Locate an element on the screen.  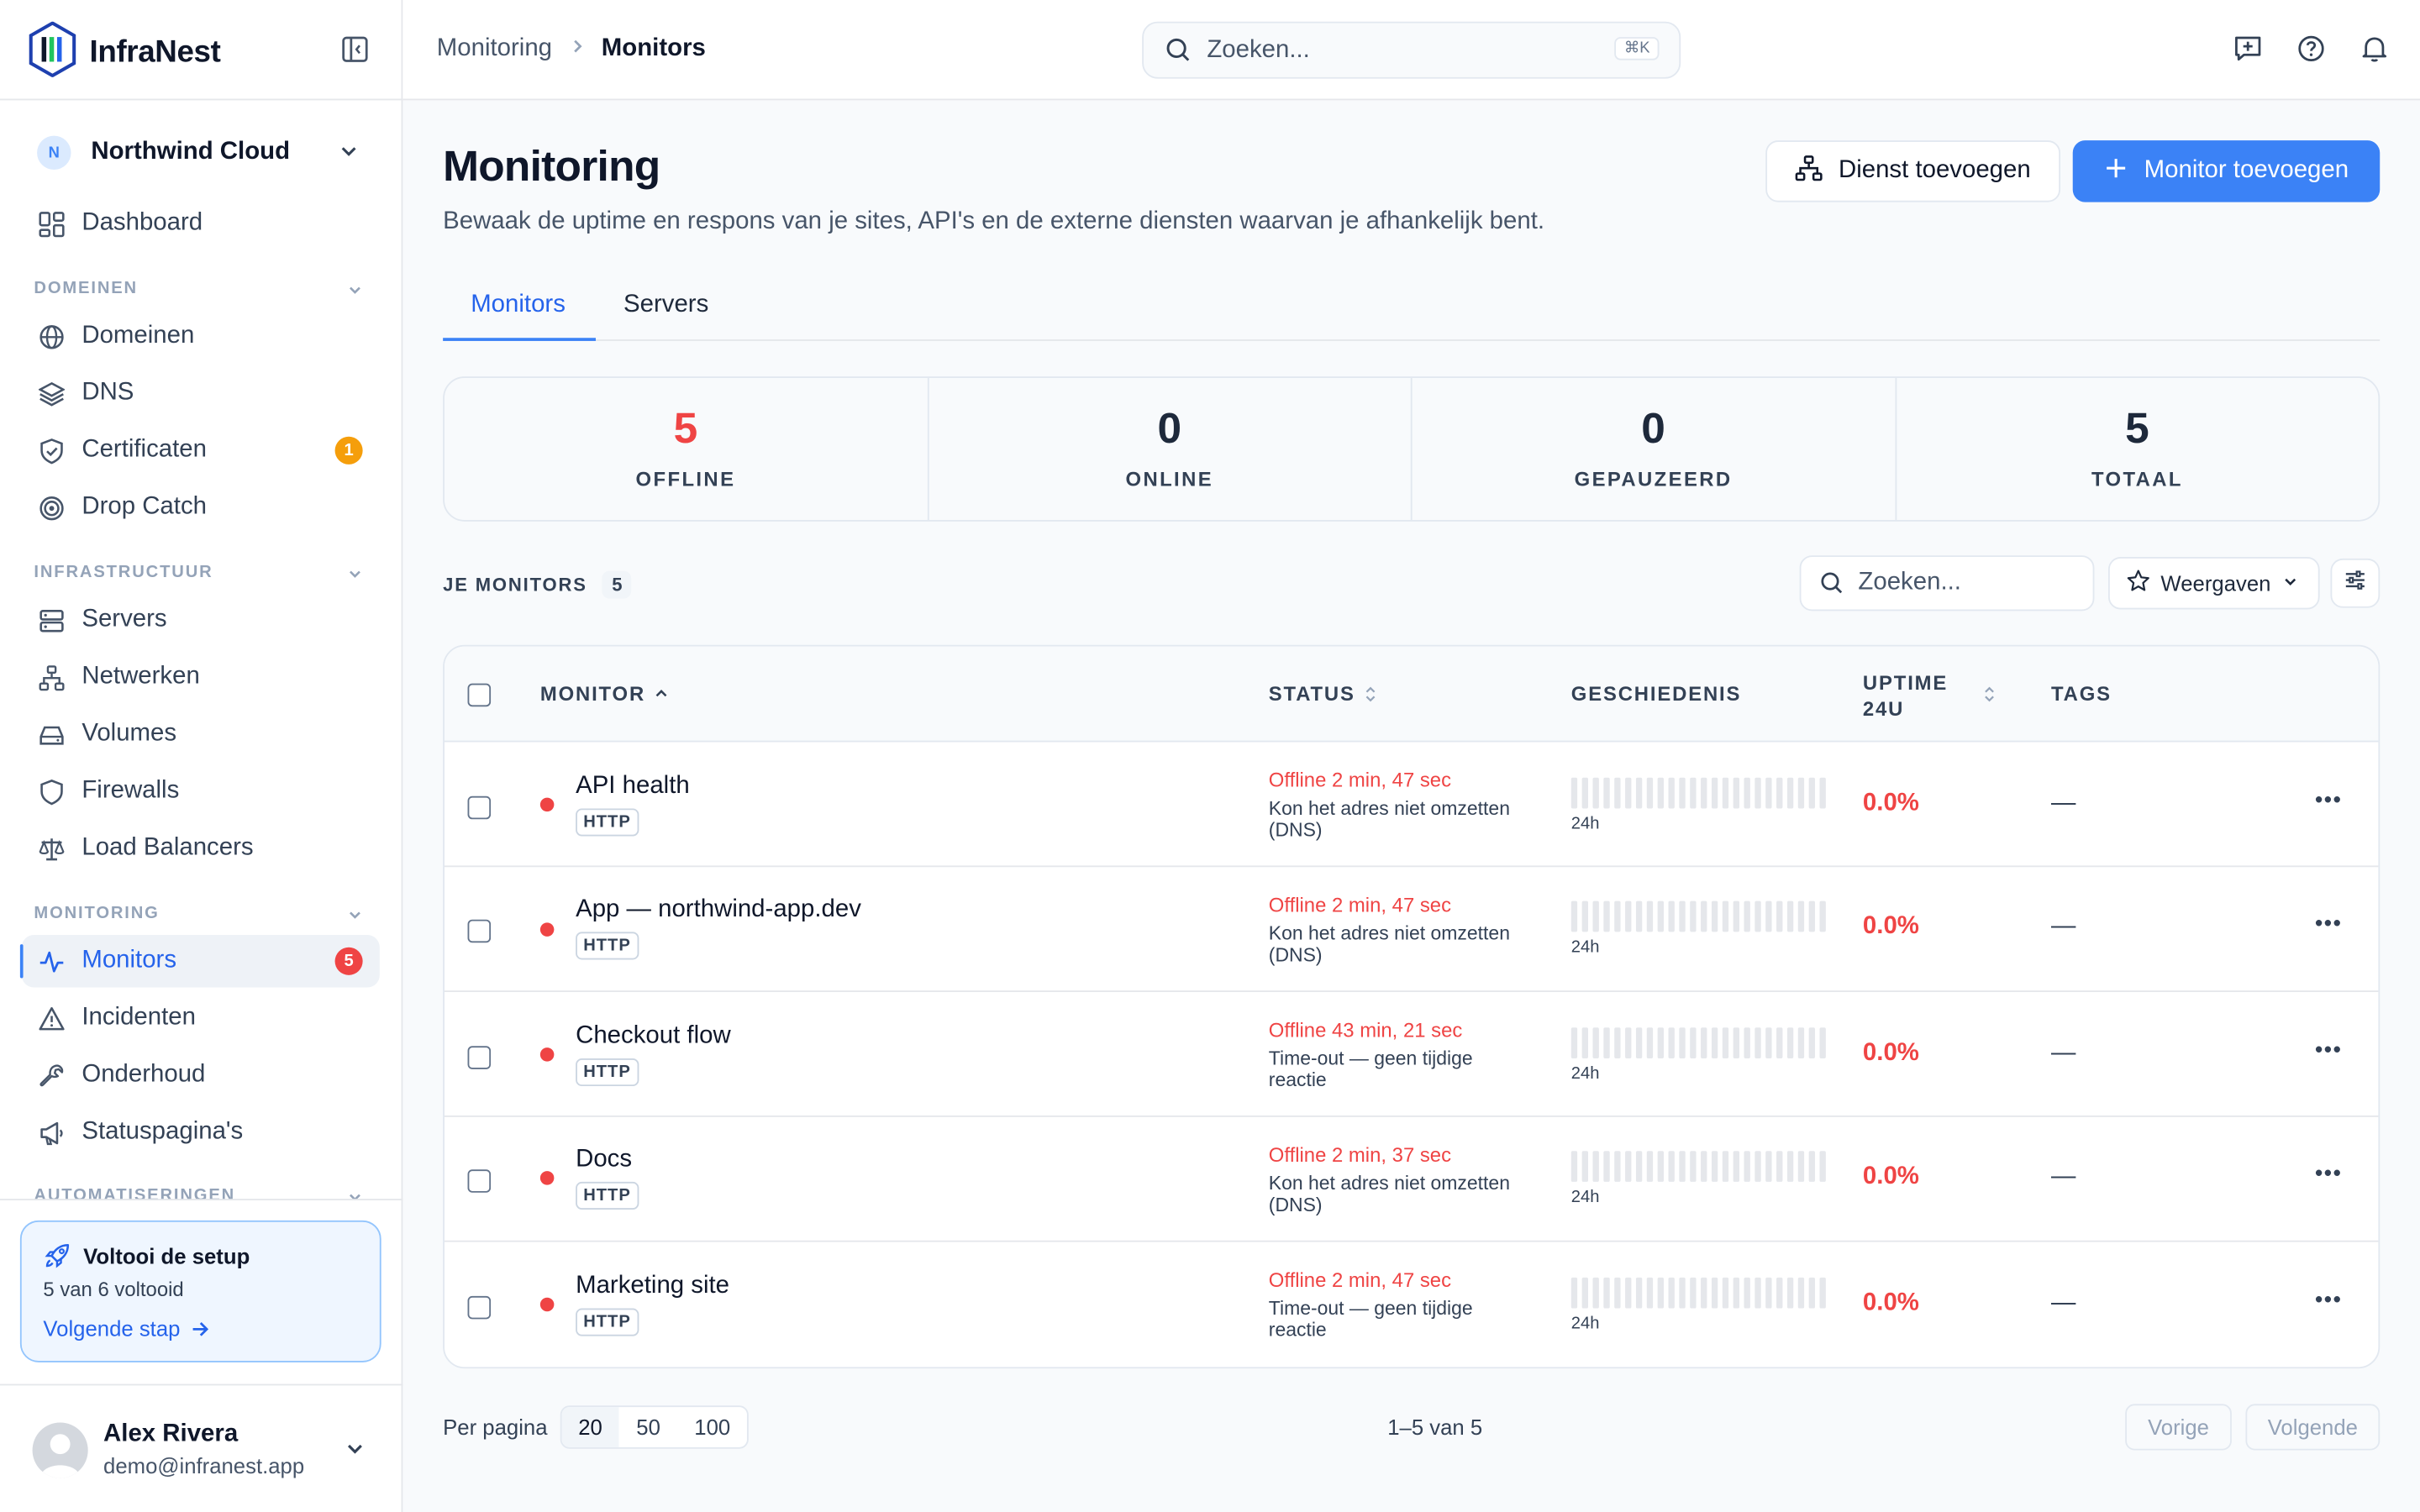
dashboard-icon is located at coordinates (51, 224).